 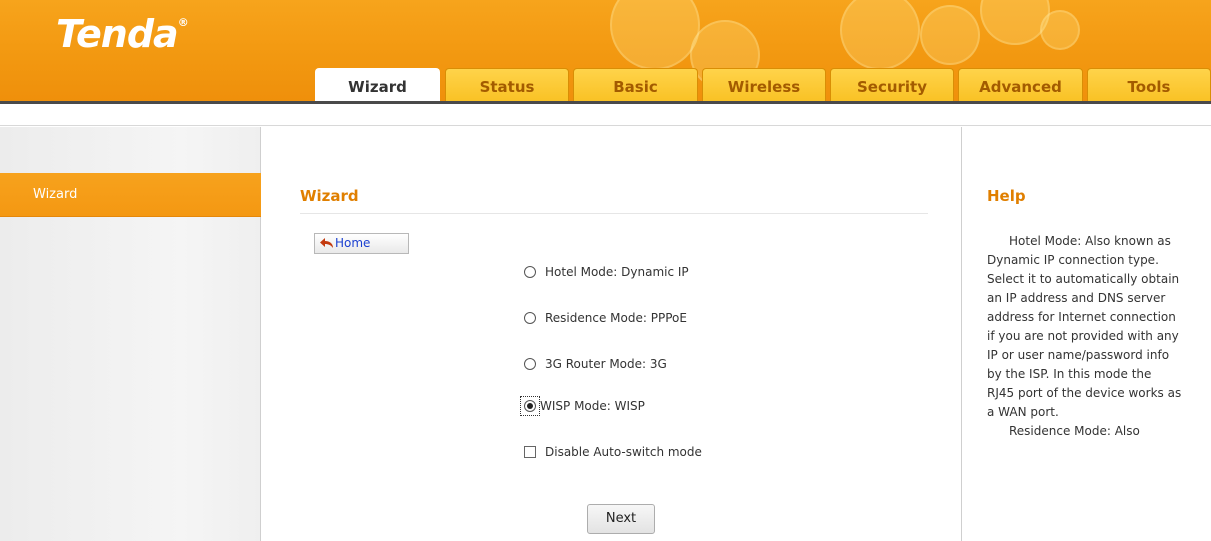 I want to click on page-title: Wizard, so click(x=329, y=196).